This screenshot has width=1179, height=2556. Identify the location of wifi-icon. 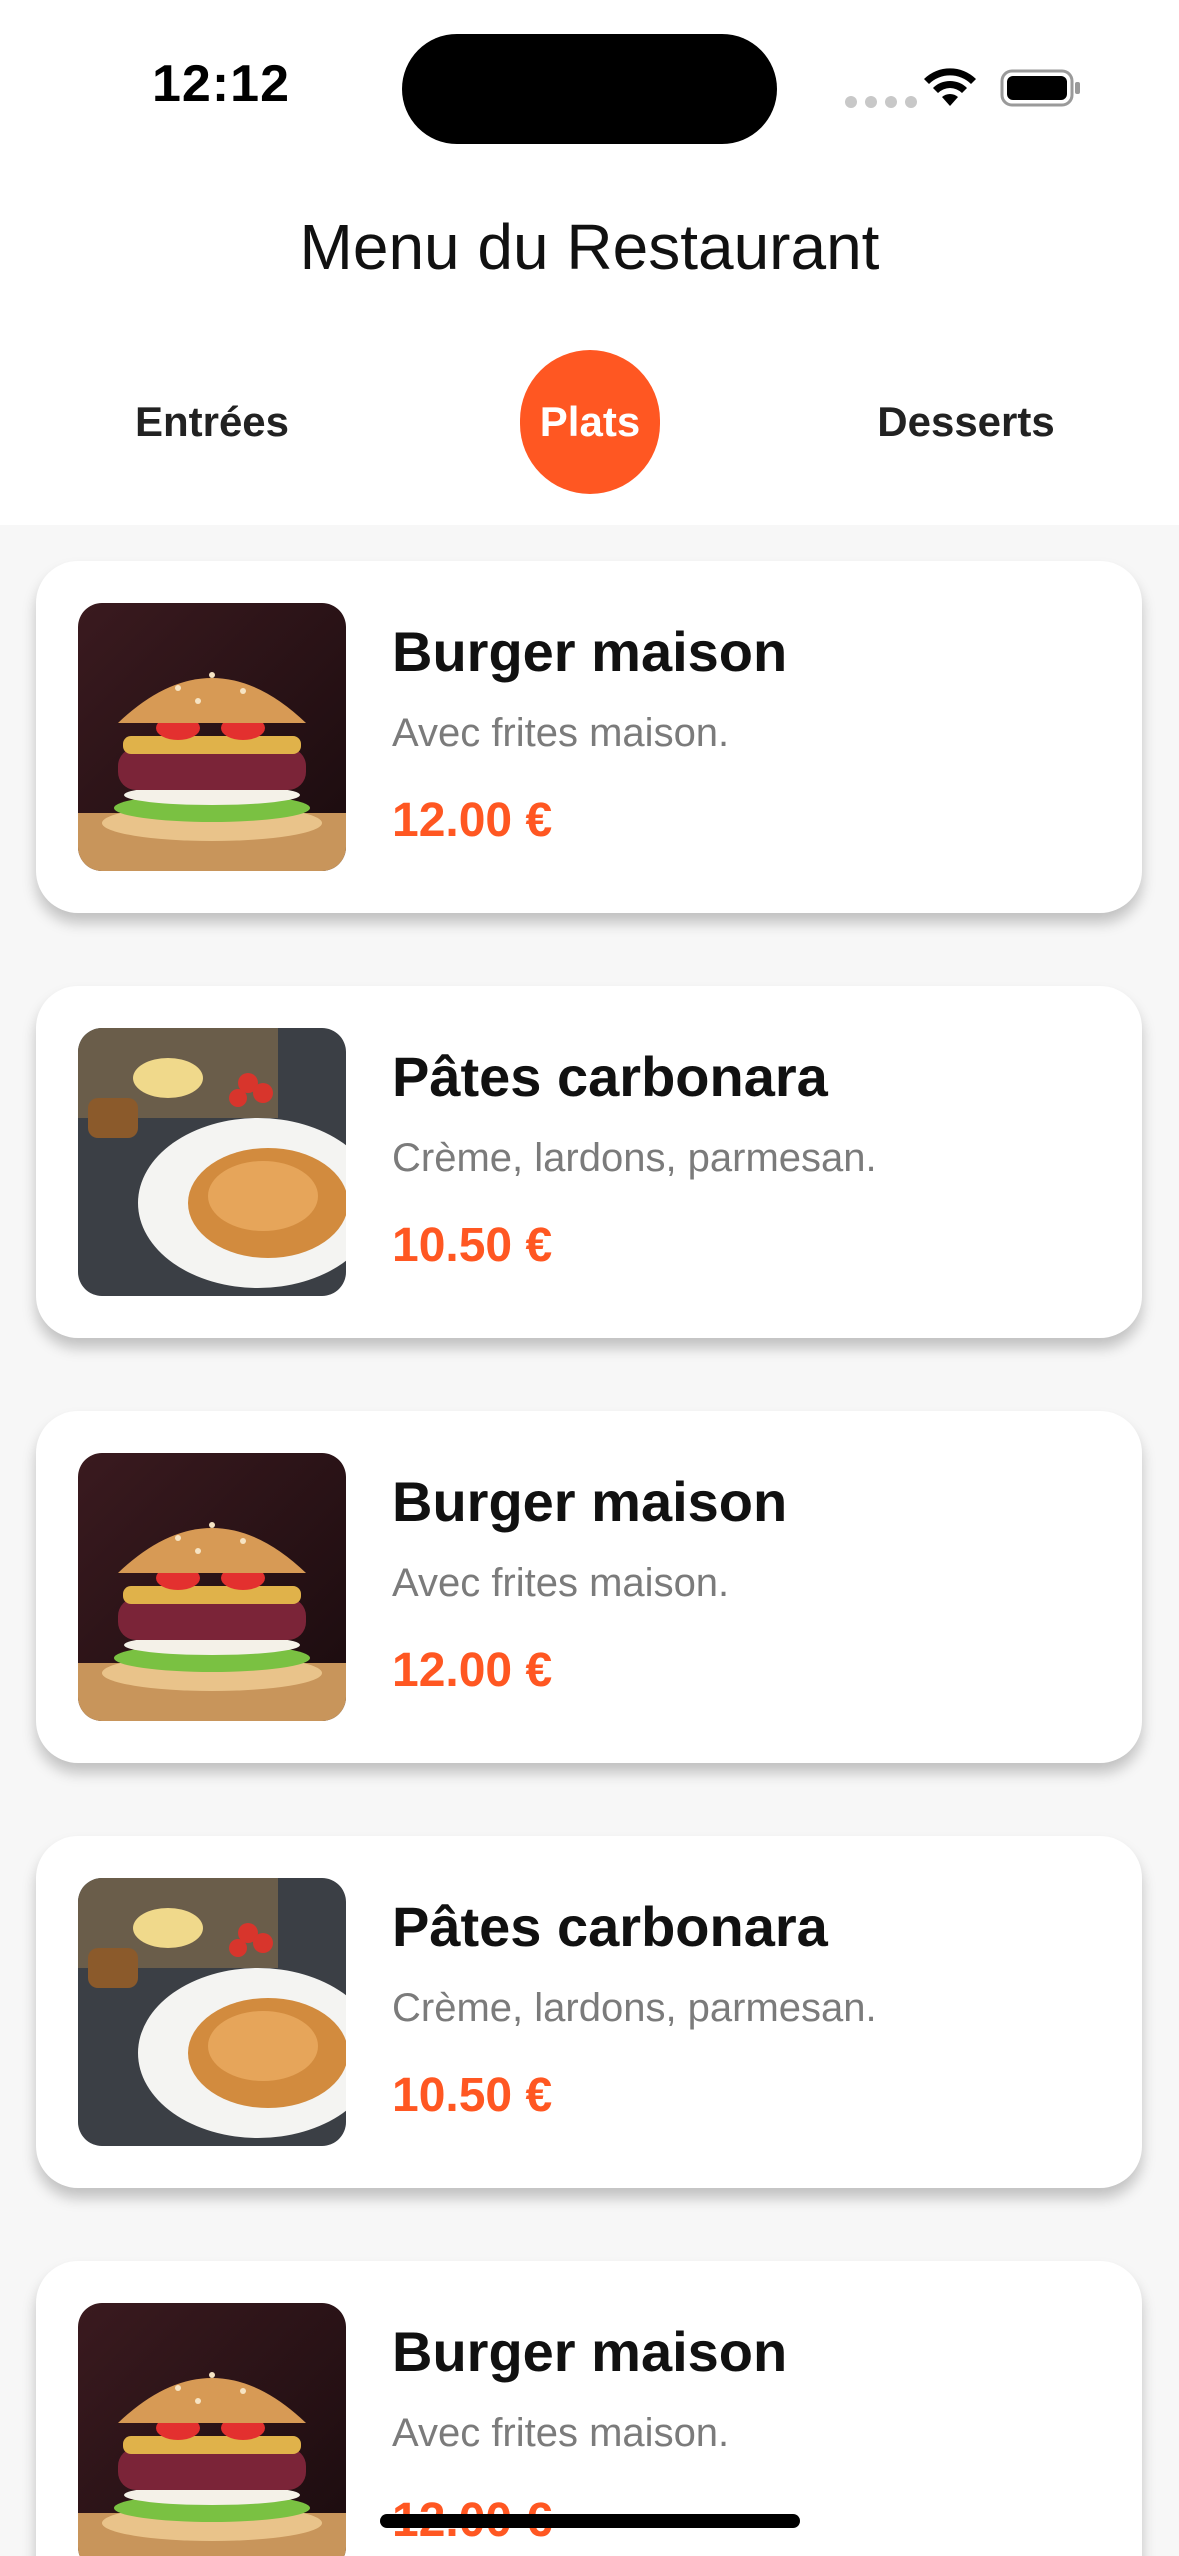
(950, 87).